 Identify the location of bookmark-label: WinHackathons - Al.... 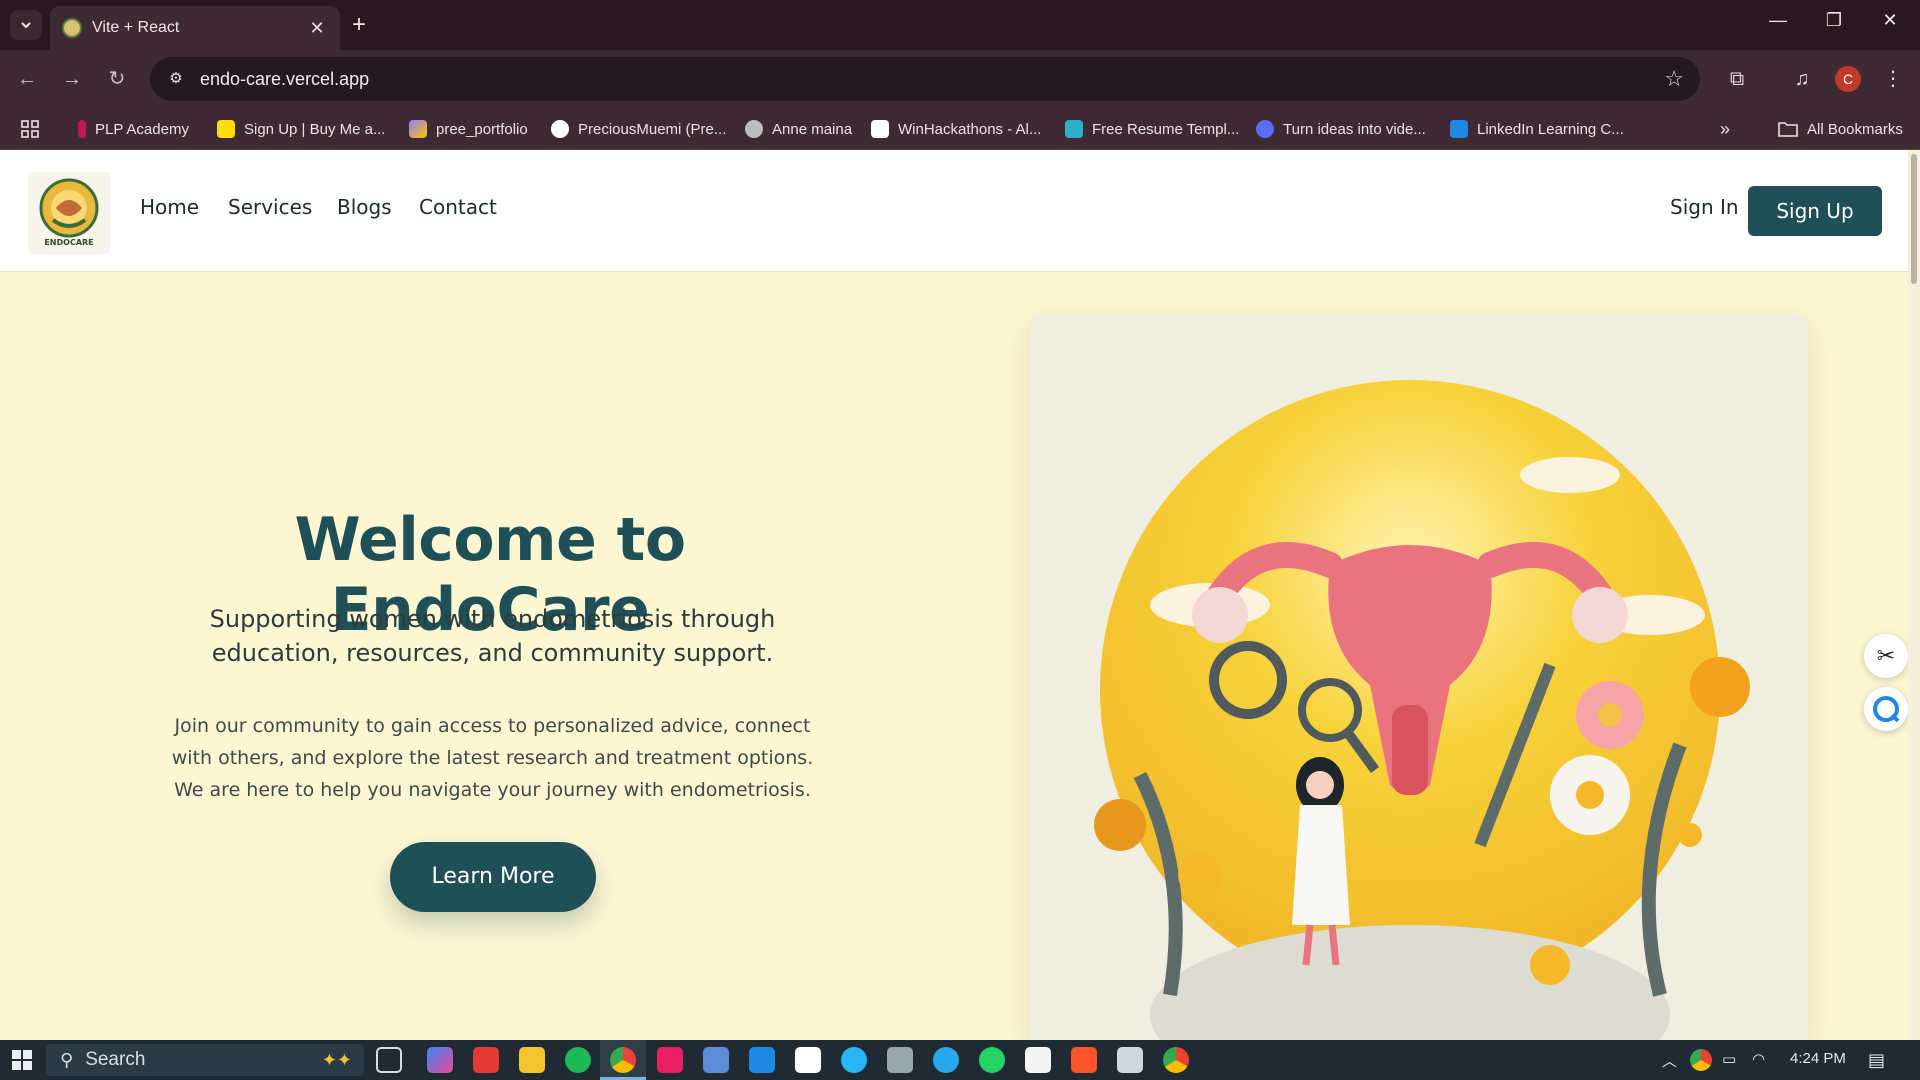
(970, 129).